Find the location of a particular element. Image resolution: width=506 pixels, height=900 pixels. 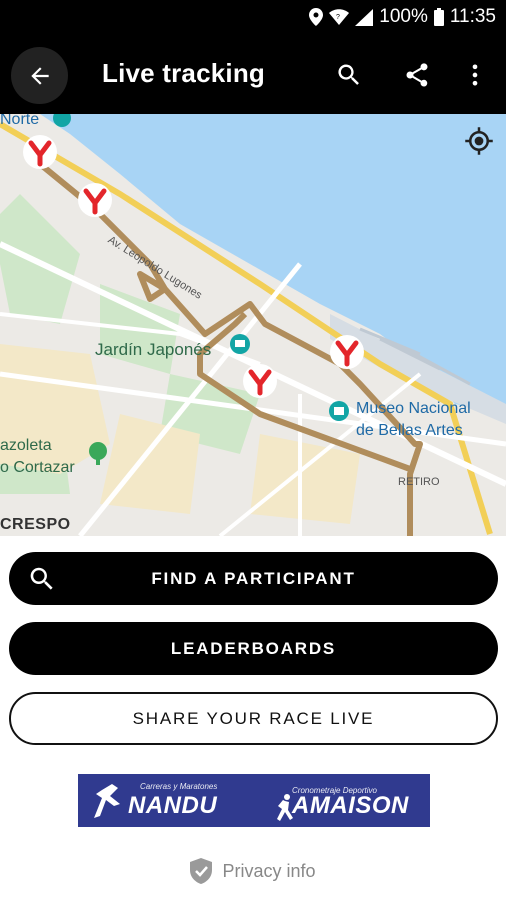

map-label-norte: Norte is located at coordinates (20, 121).